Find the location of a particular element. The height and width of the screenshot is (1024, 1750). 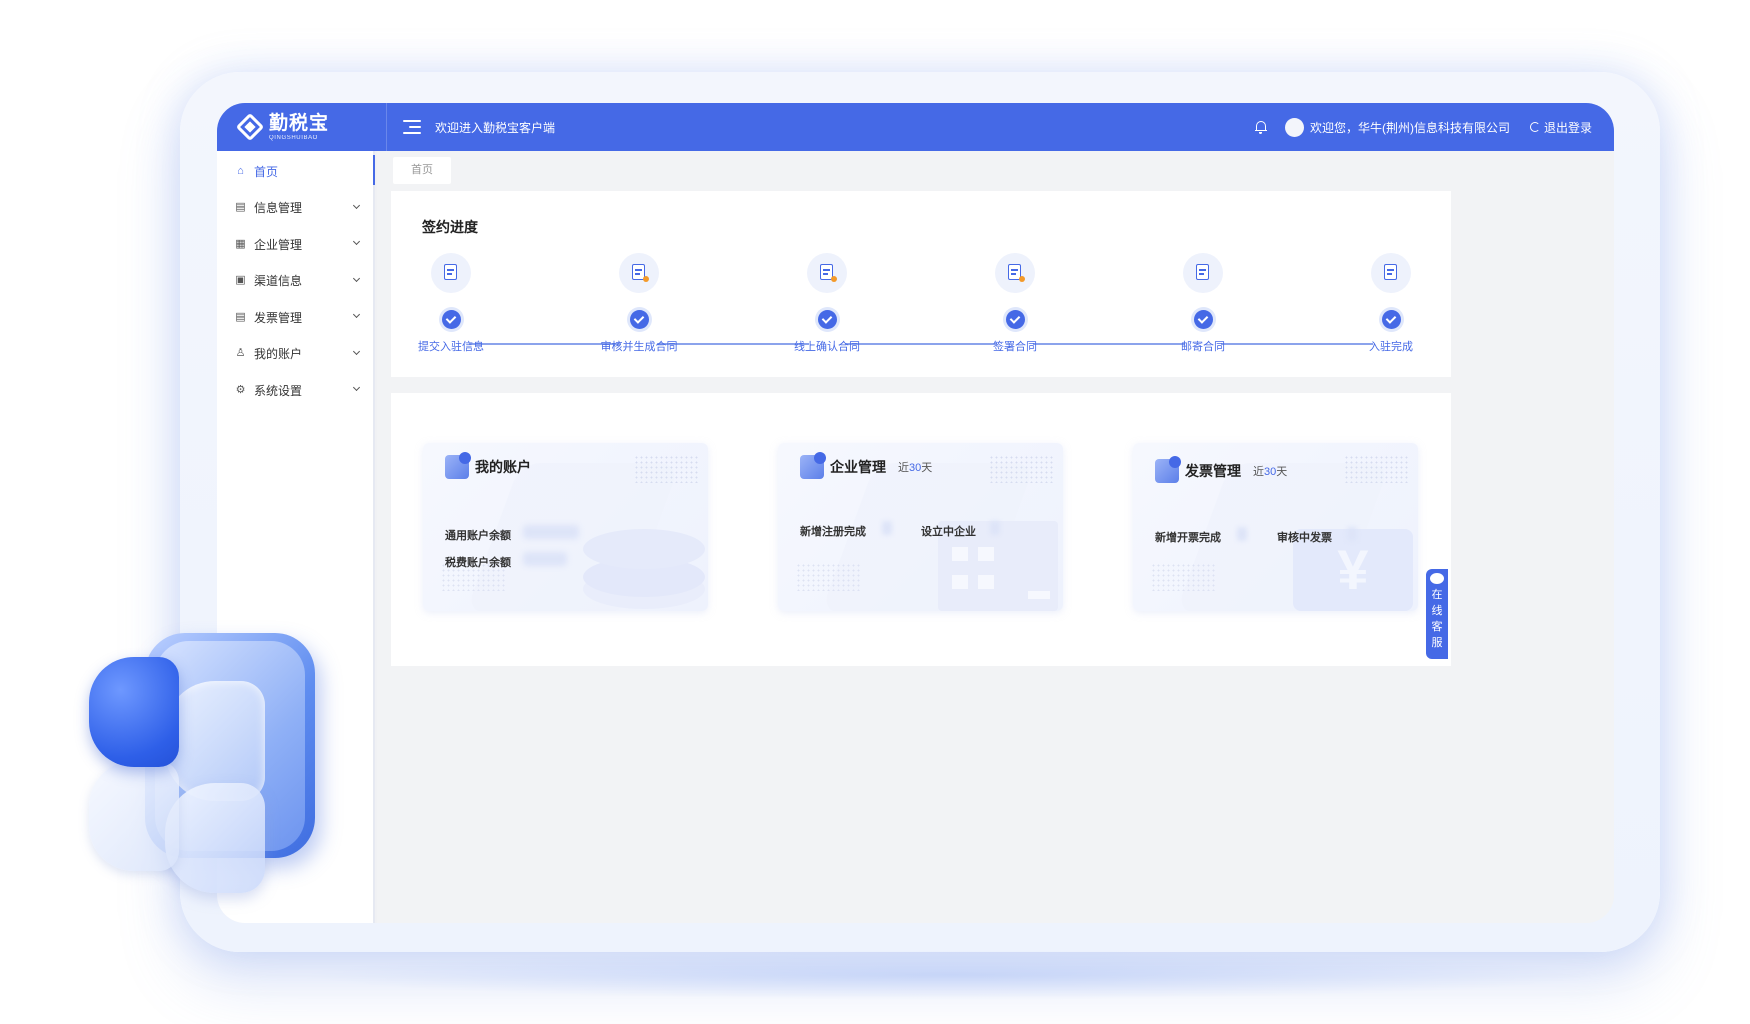

online-service-button: 在 线 客 服 is located at coordinates (1437, 614).